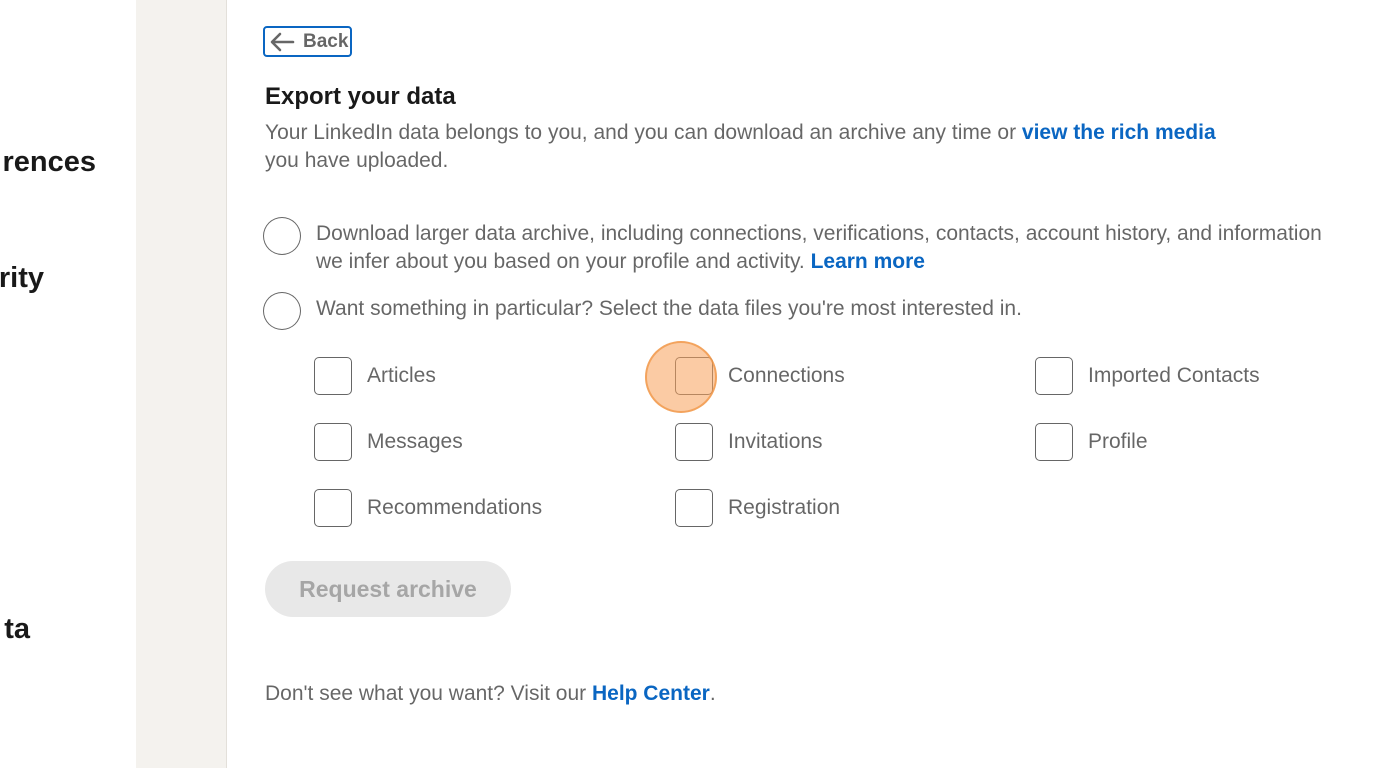 This screenshot has height=768, width=1376. Describe the element at coordinates (282, 41) in the screenshot. I see `arrow-left-icon` at that location.